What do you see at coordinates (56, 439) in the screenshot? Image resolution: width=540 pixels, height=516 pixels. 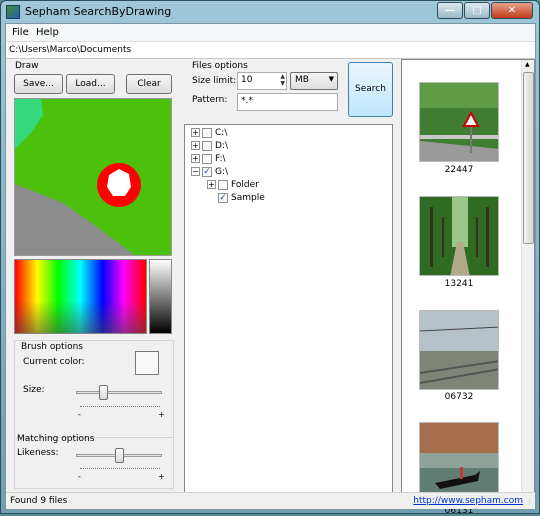 I see `matching-options-label: Matching options` at bounding box center [56, 439].